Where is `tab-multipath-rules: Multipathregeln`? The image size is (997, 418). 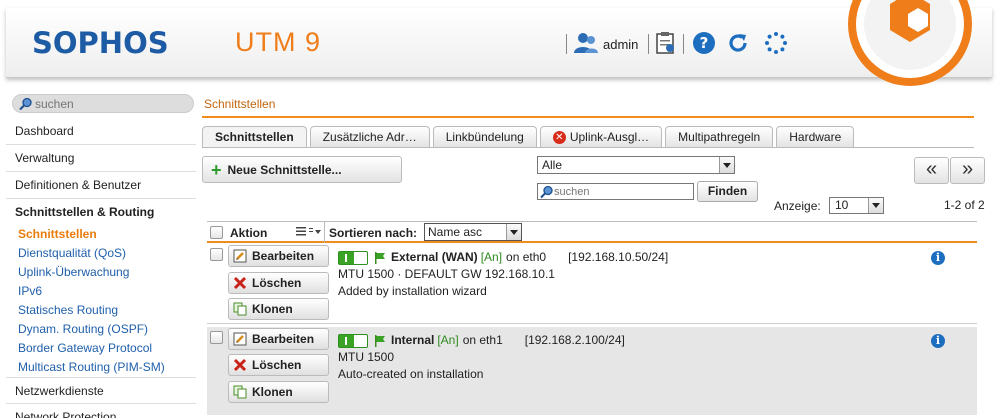 tab-multipath-rules: Multipathregeln is located at coordinates (719, 136).